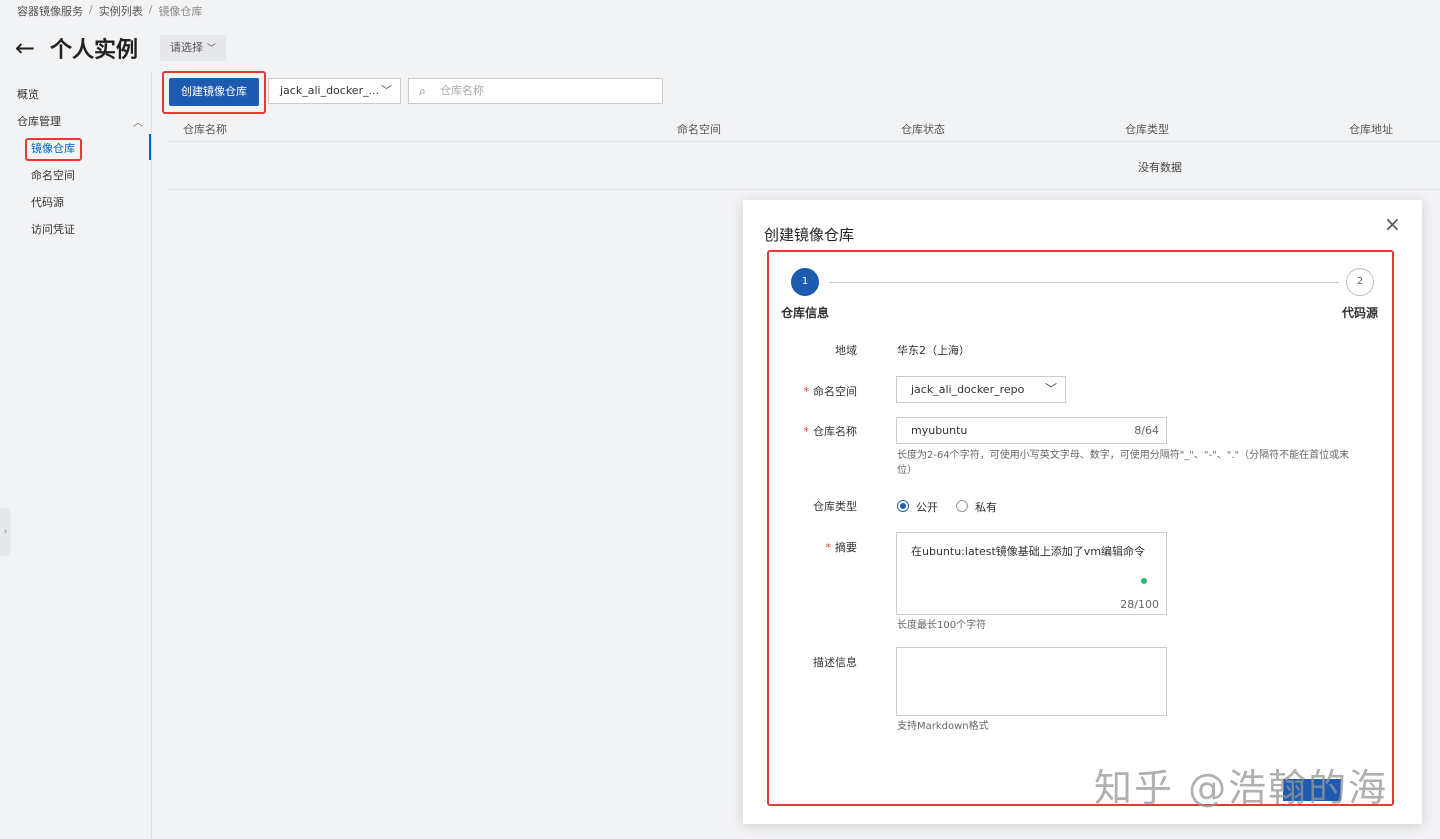 The width and height of the screenshot is (1440, 839). What do you see at coordinates (805, 313) in the screenshot?
I see `step-1-label: 仓库信息` at bounding box center [805, 313].